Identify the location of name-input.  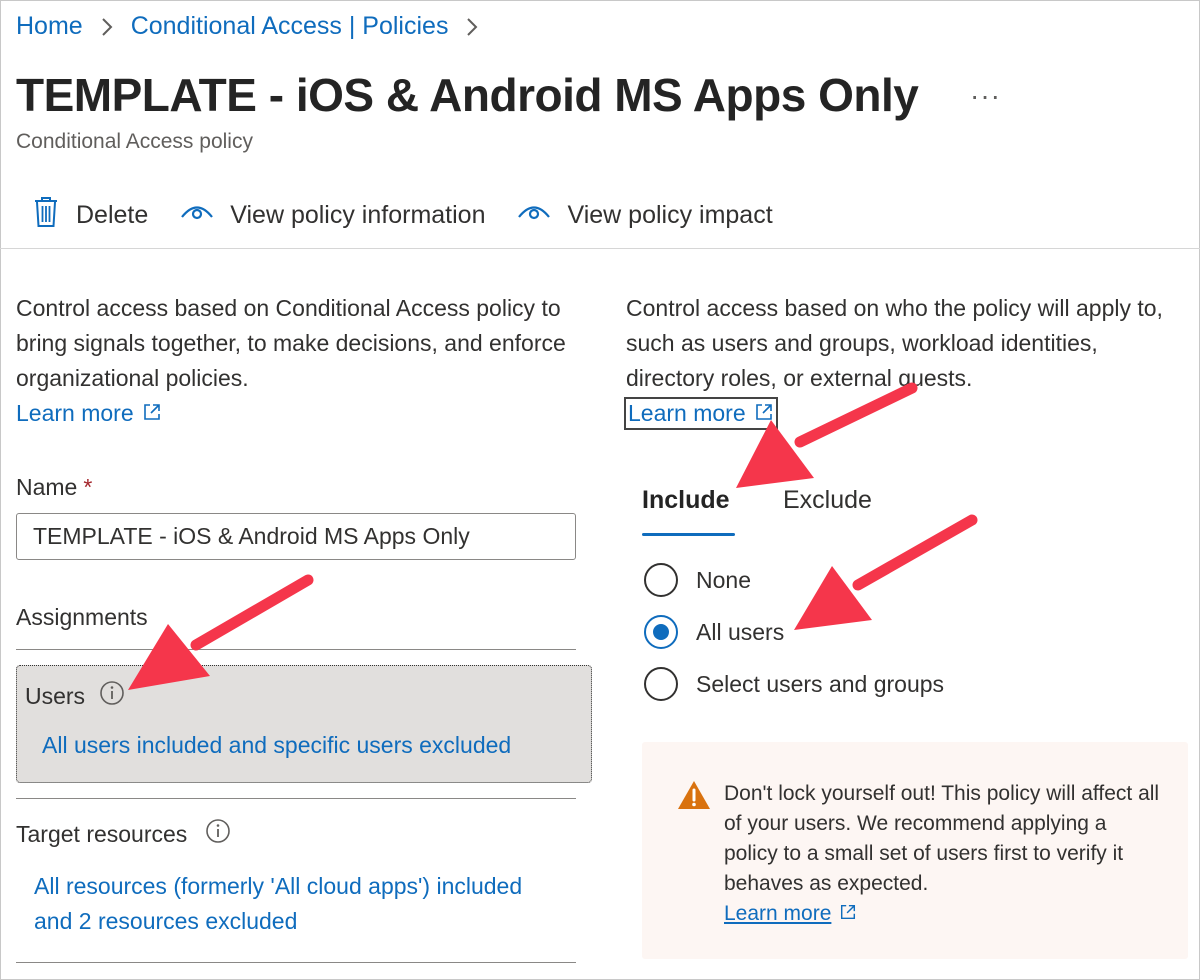
(296, 536).